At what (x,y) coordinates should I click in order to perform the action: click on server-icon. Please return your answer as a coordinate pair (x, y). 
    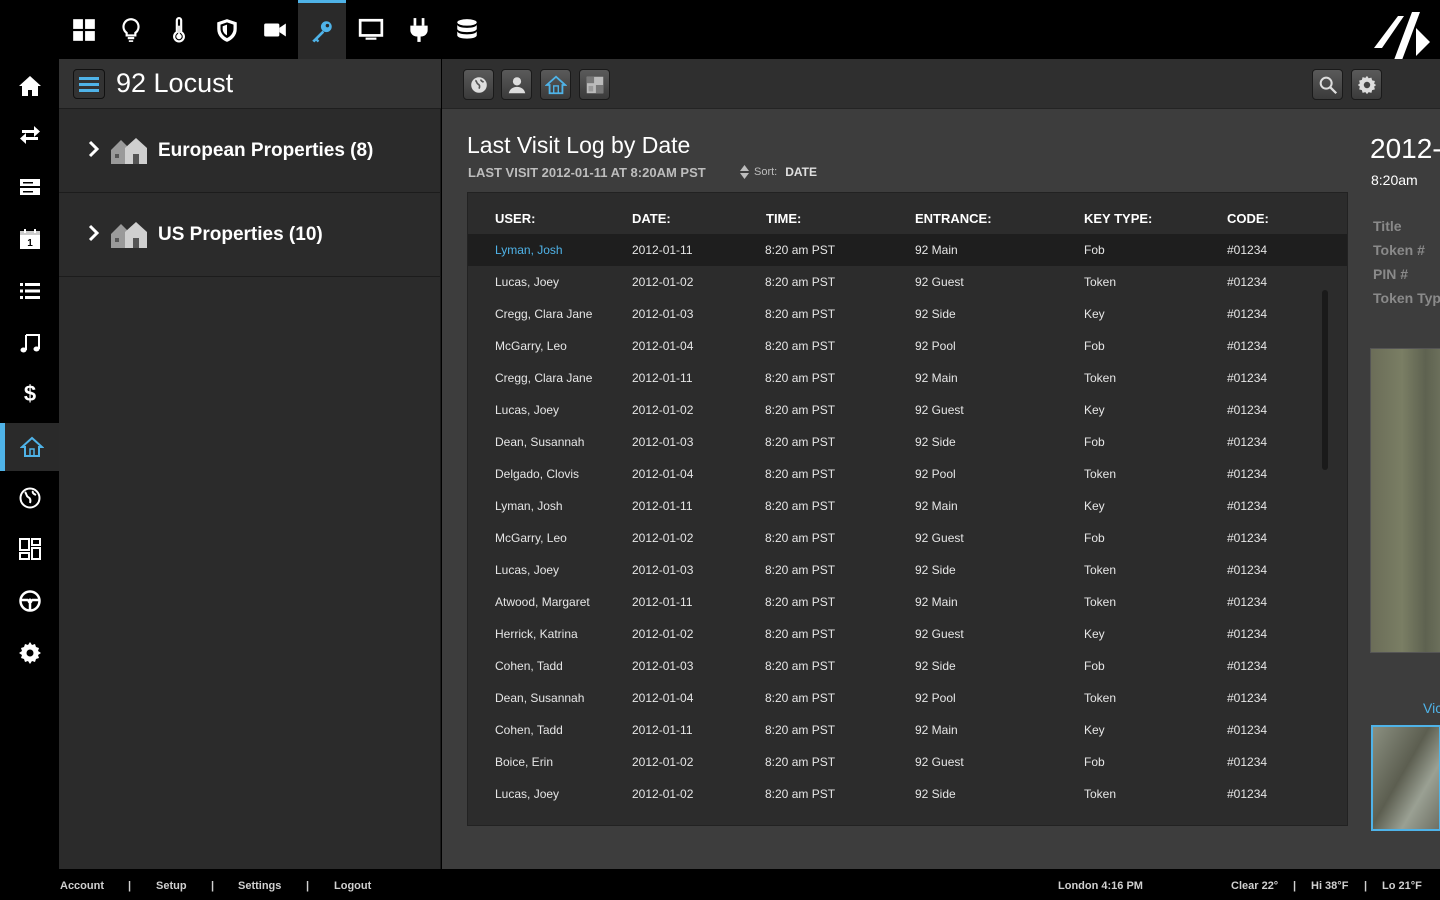
    Looking at the image, I should click on (29, 187).